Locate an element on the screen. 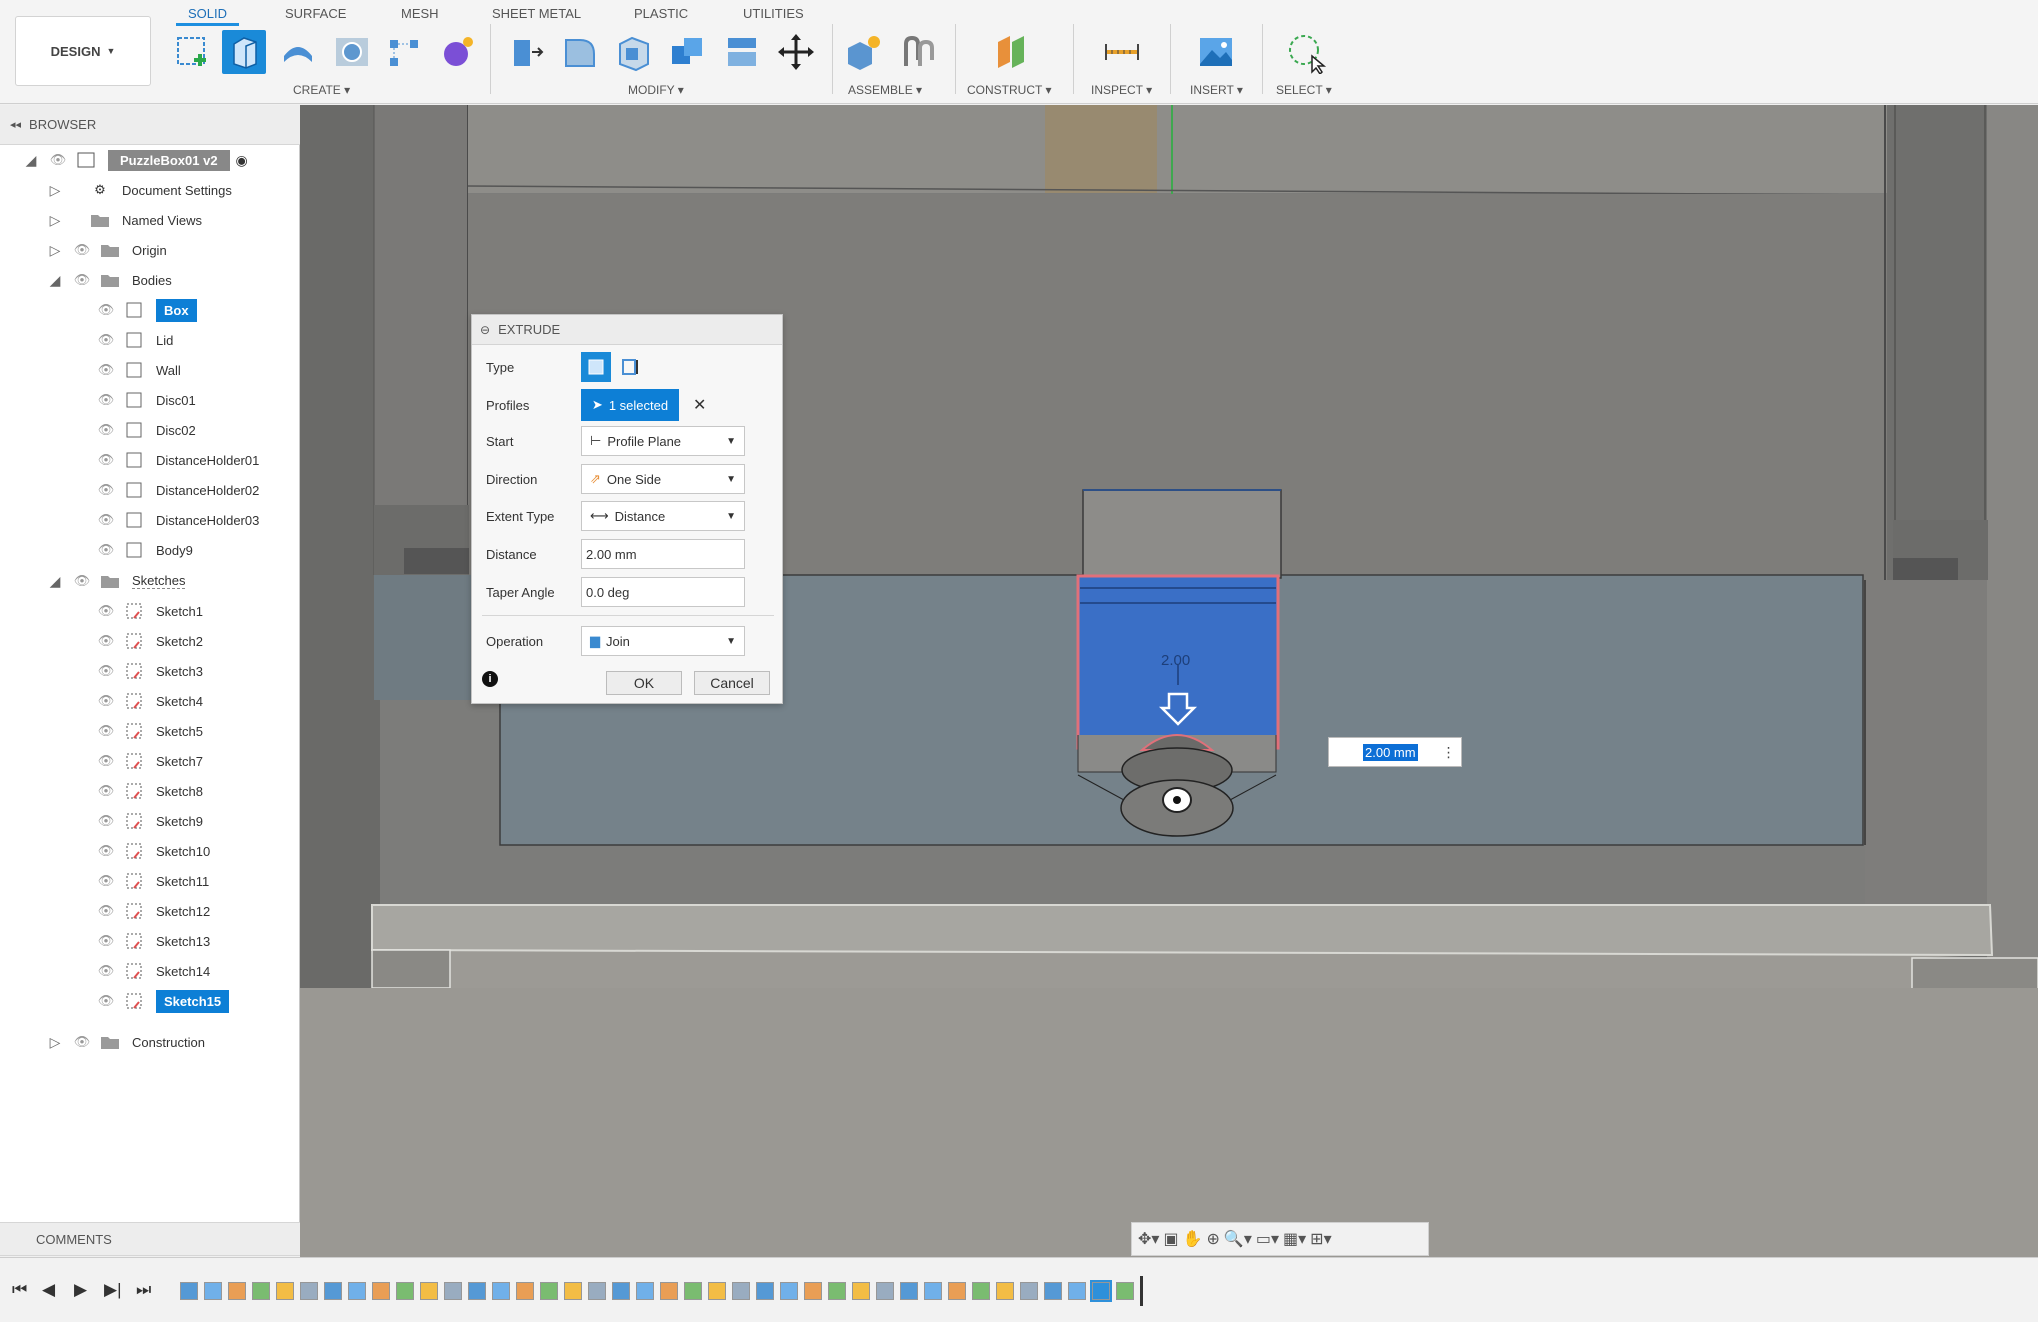 The image size is (2038, 1322). tree-sketches: ◢ 👁 Sketches is located at coordinates (117, 581).